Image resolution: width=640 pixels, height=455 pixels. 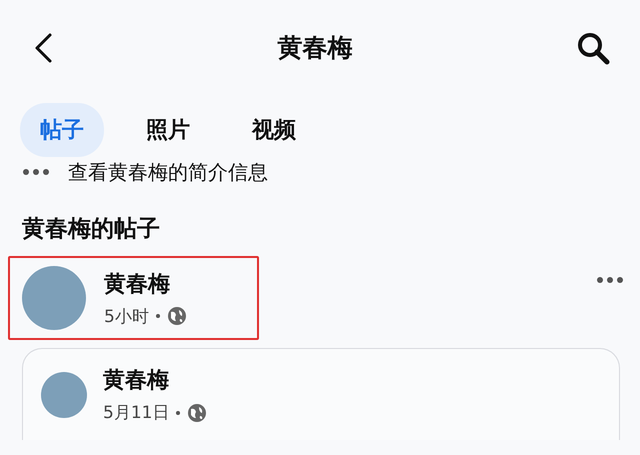 I want to click on search-icon, so click(x=593, y=47).